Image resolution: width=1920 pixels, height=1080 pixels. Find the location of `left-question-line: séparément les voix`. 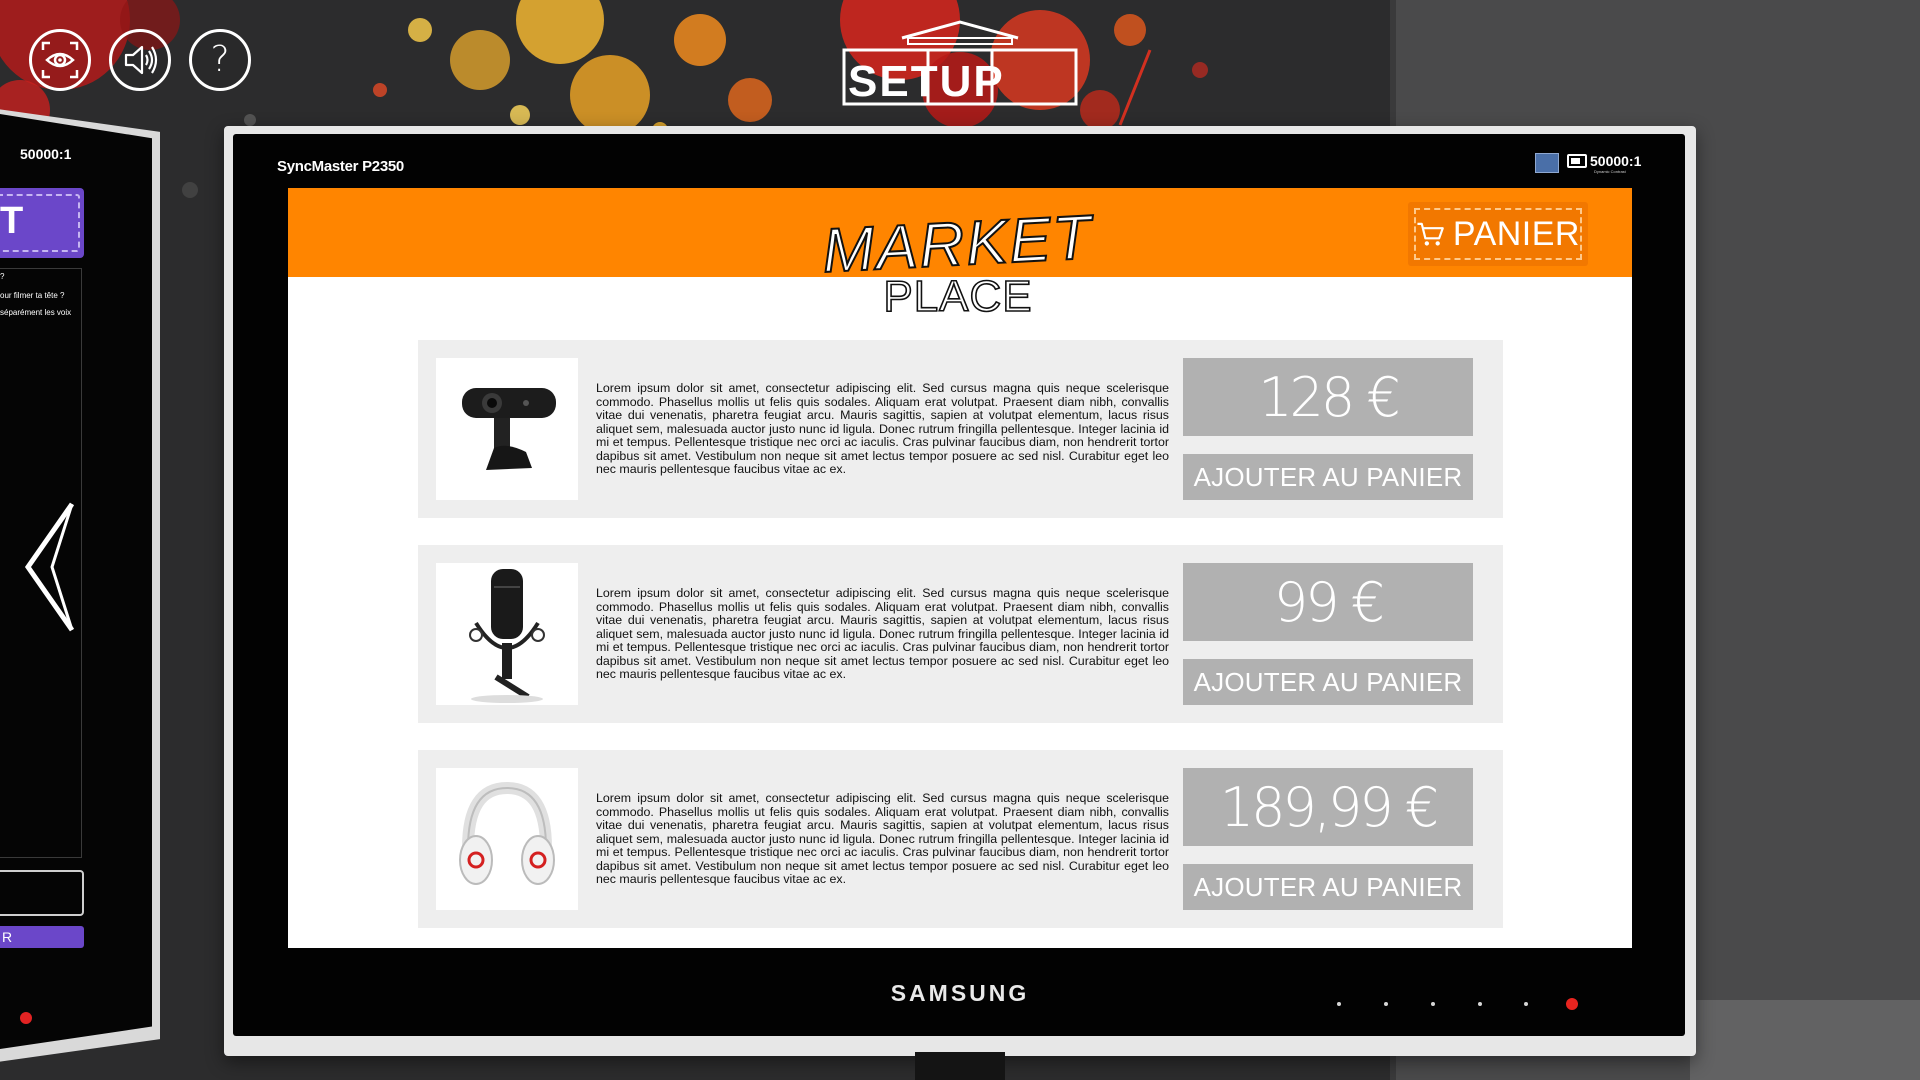

left-question-line: séparément les voix is located at coordinates (36, 312).